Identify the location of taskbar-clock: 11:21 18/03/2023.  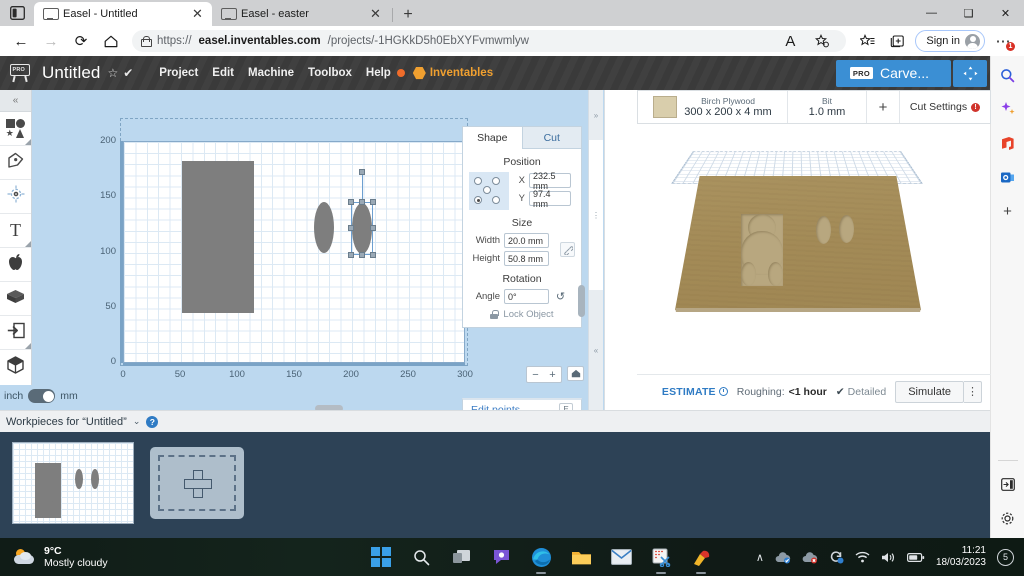
(961, 557).